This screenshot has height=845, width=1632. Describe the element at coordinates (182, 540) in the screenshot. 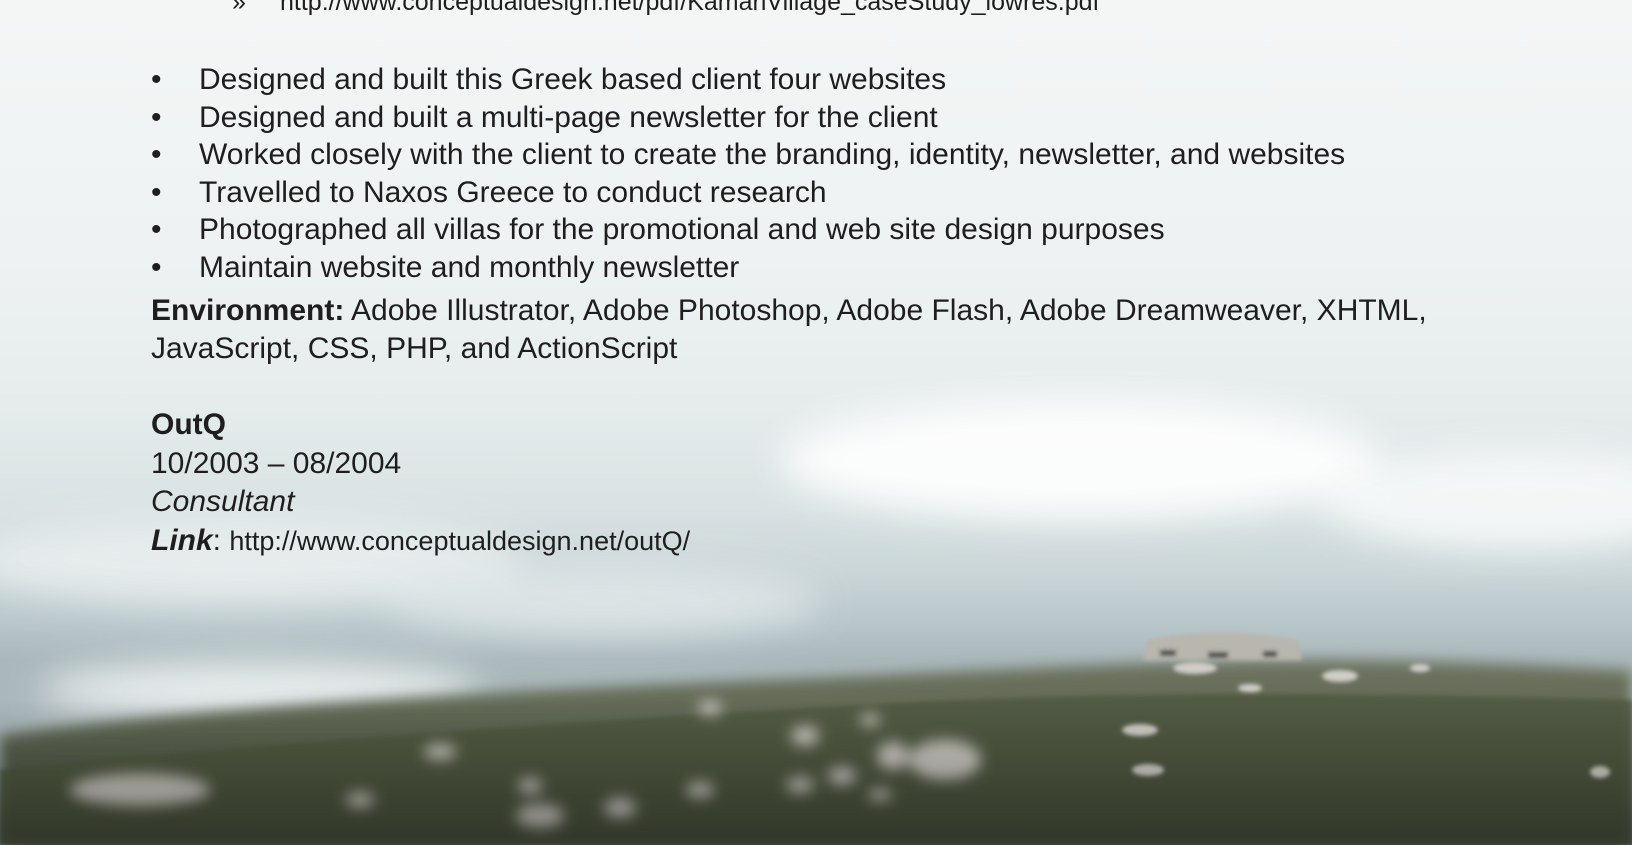

I see `link-label: Link` at that location.